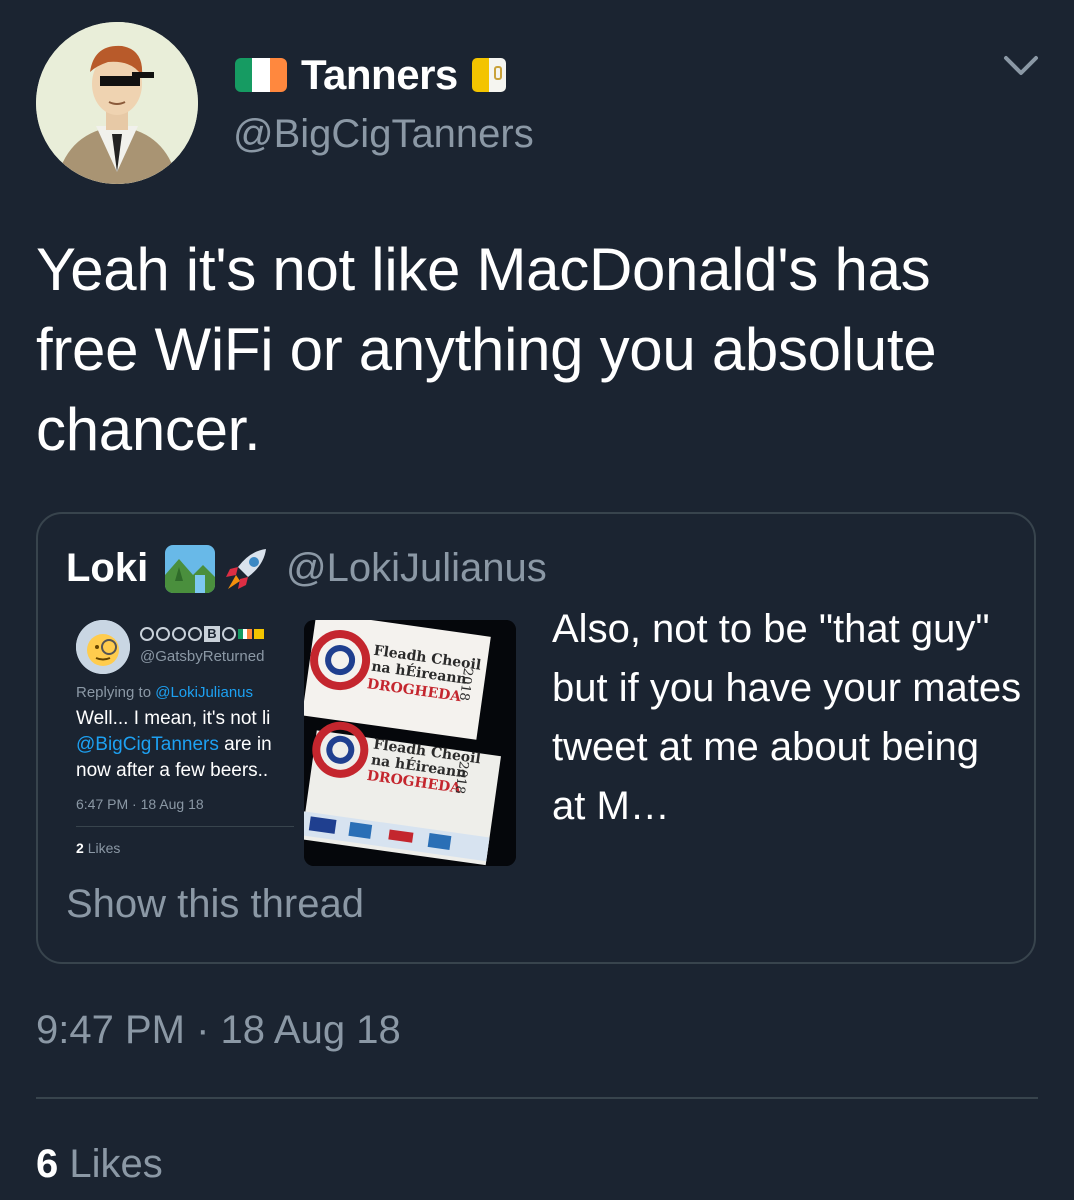  I want to click on cartoon-man-sunglasses-avatar-icon, so click(117, 103).